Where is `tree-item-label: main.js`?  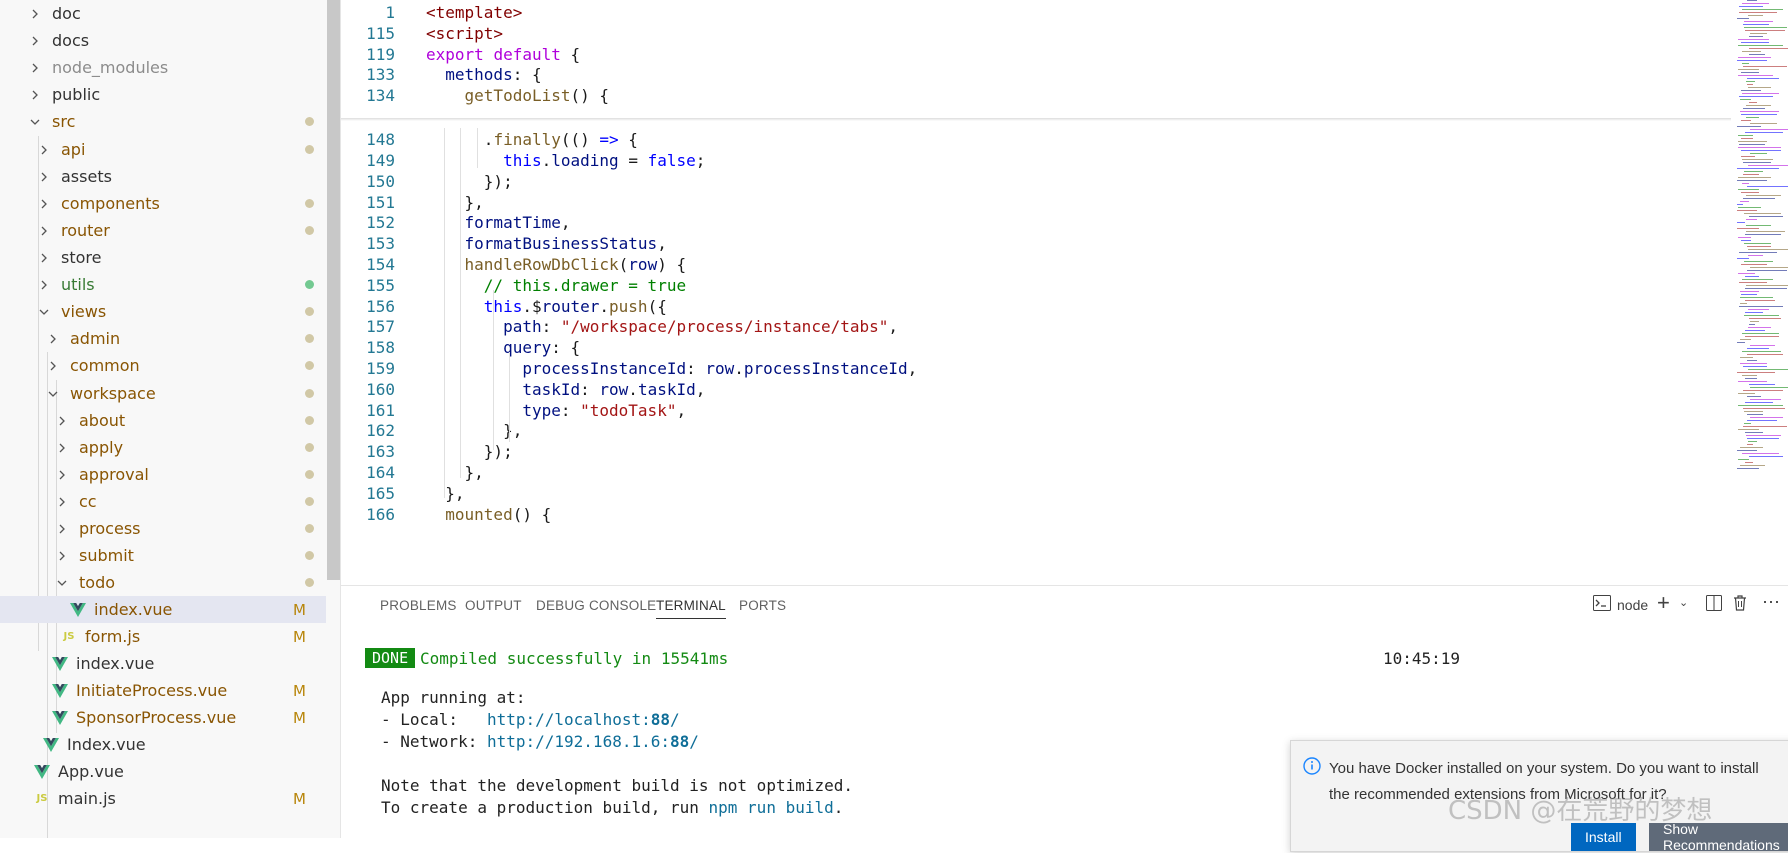
tree-item-label: main.js is located at coordinates (87, 798).